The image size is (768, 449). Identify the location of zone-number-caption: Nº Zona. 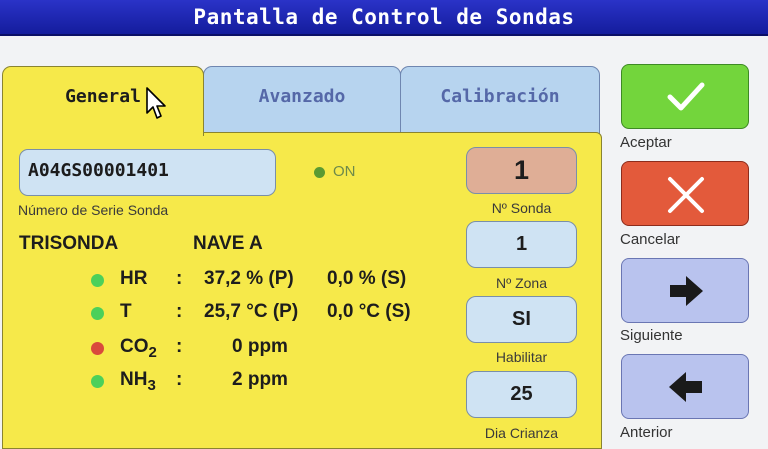
(521, 283).